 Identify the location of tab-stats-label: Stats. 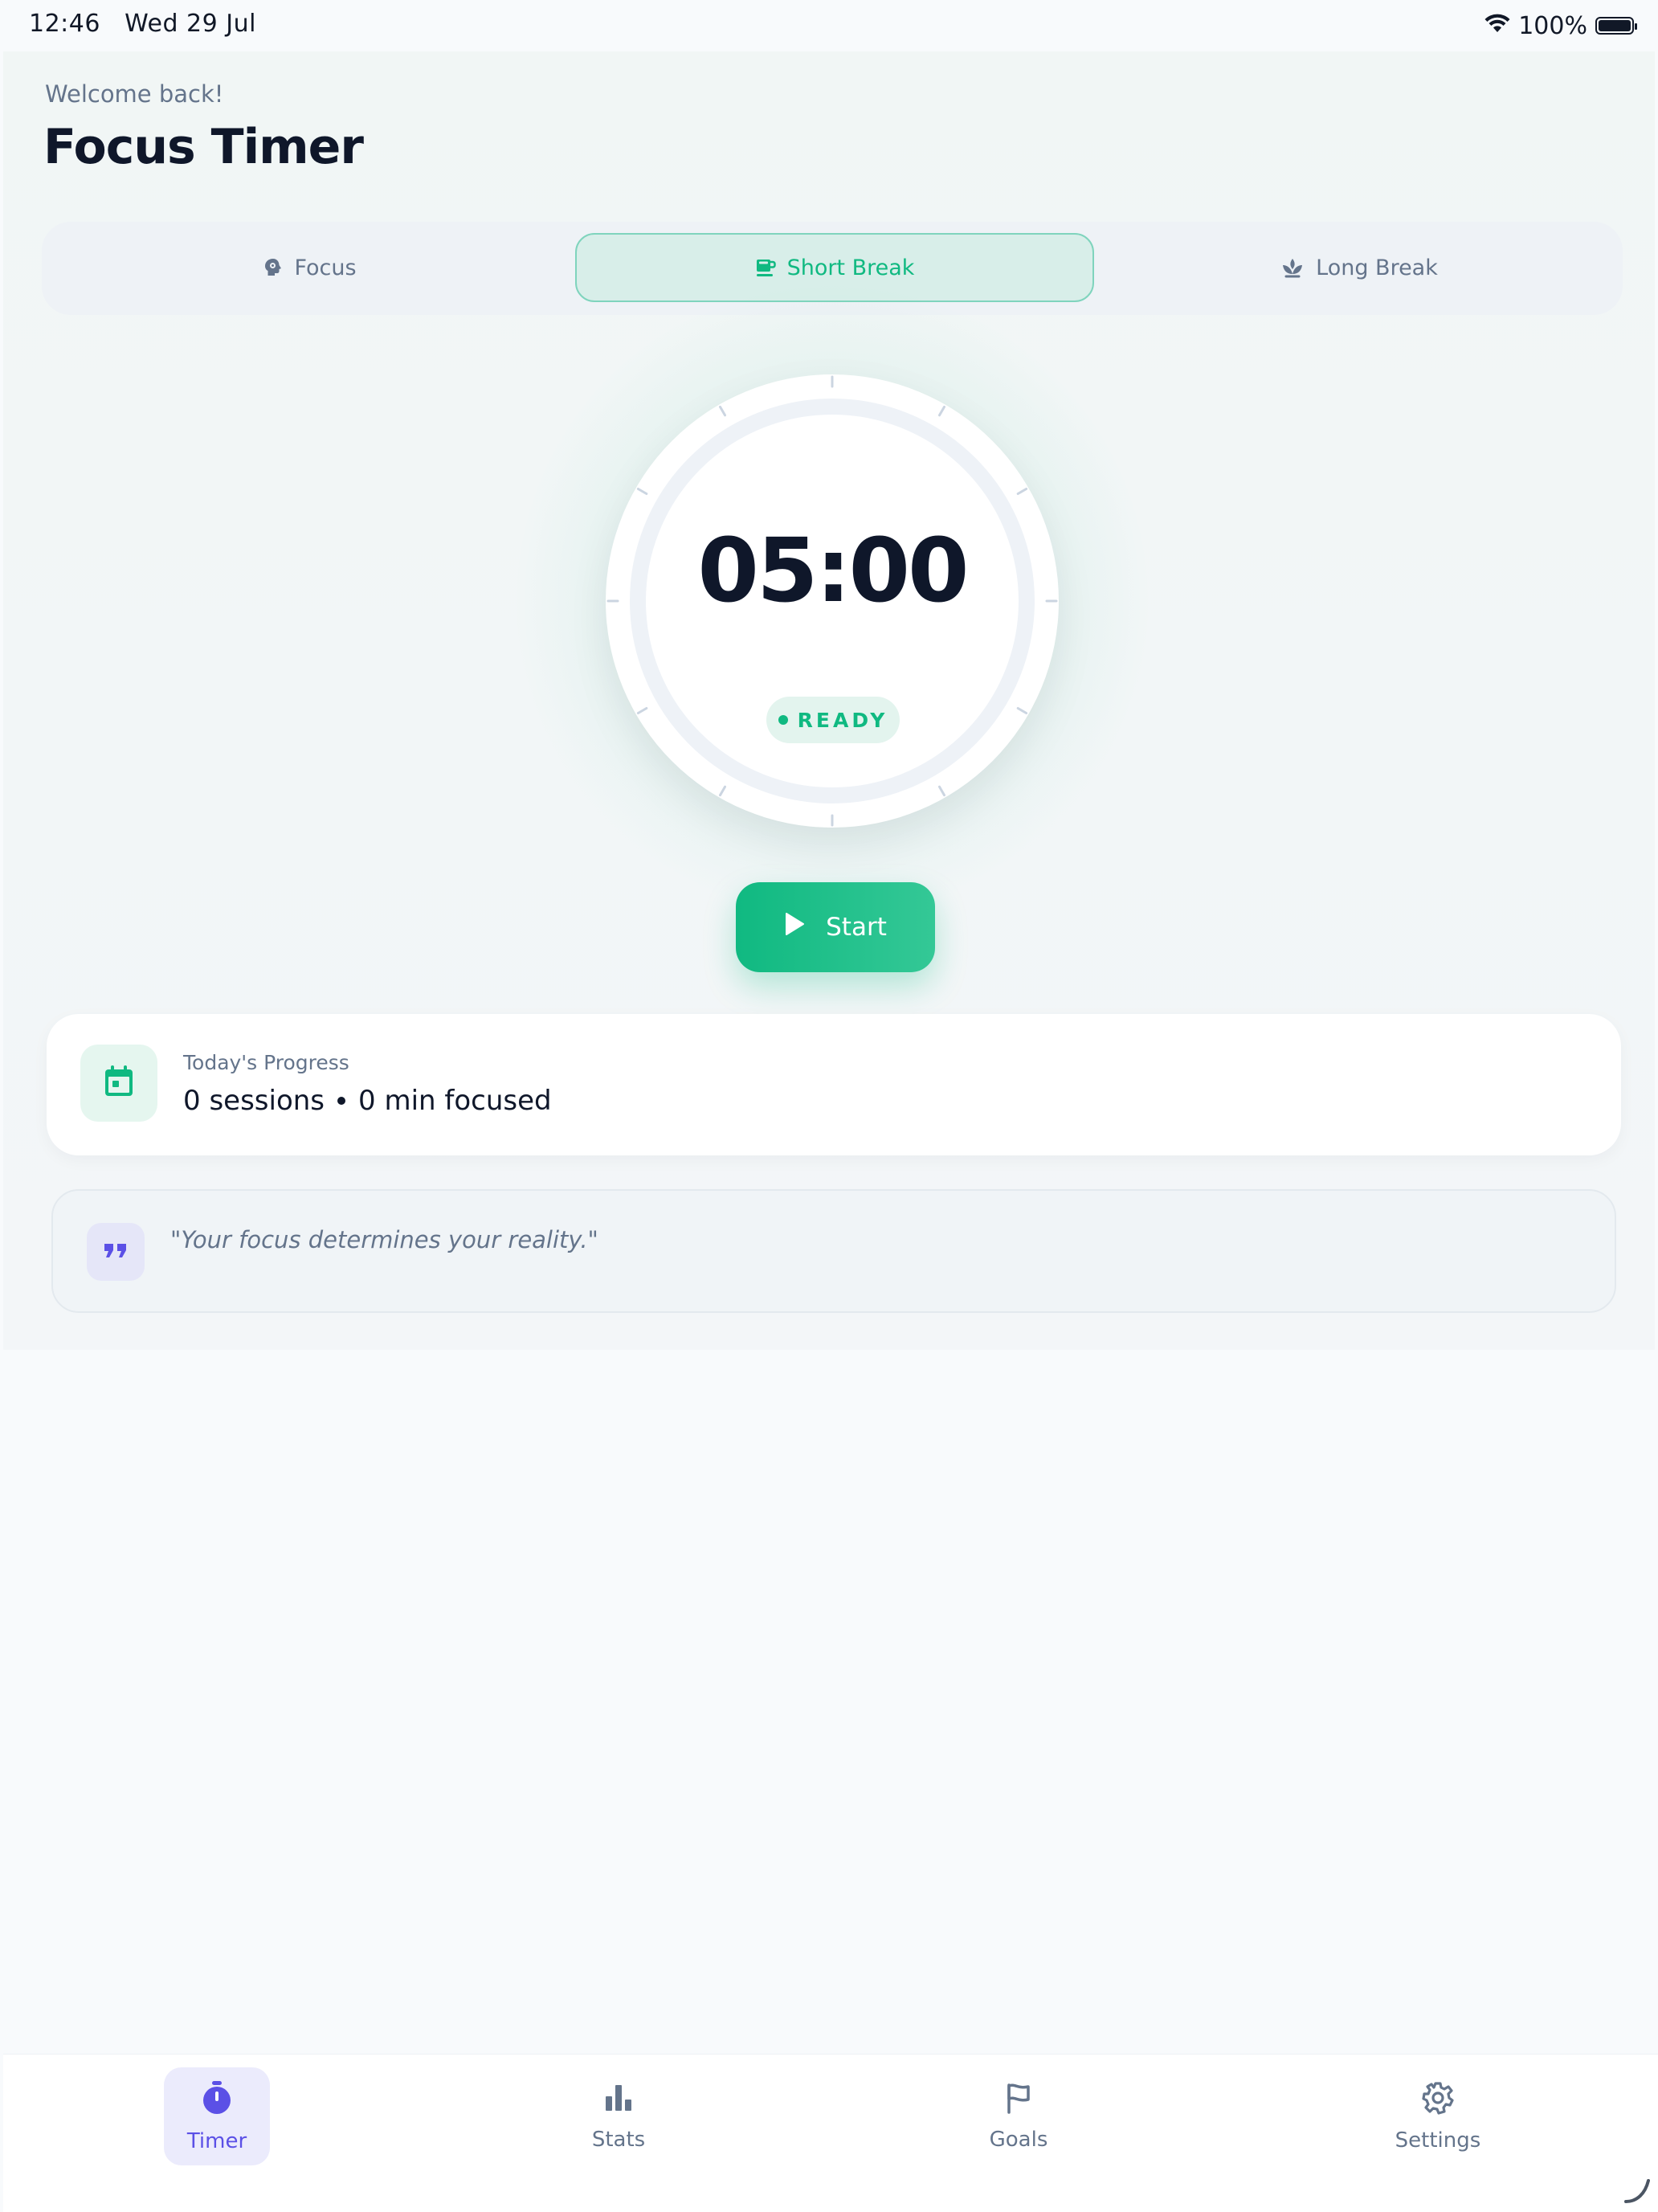
(618, 2140).